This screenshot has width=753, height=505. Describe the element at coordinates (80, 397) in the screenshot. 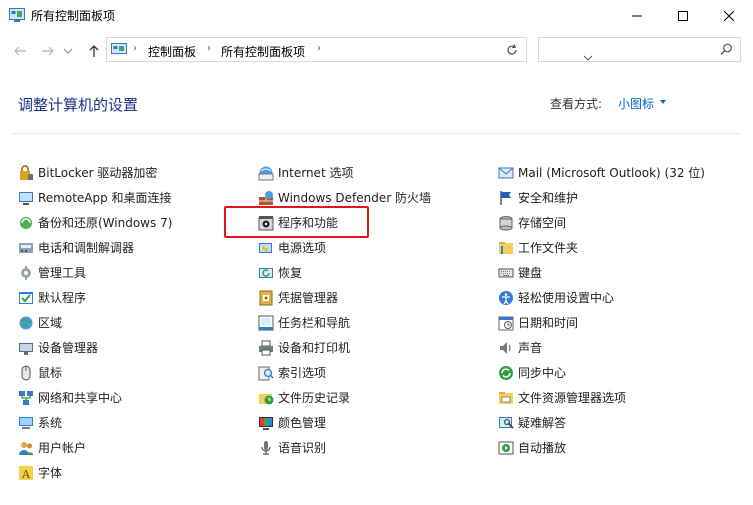

I see `control-panel-item-label: 网络和共享中心` at that location.